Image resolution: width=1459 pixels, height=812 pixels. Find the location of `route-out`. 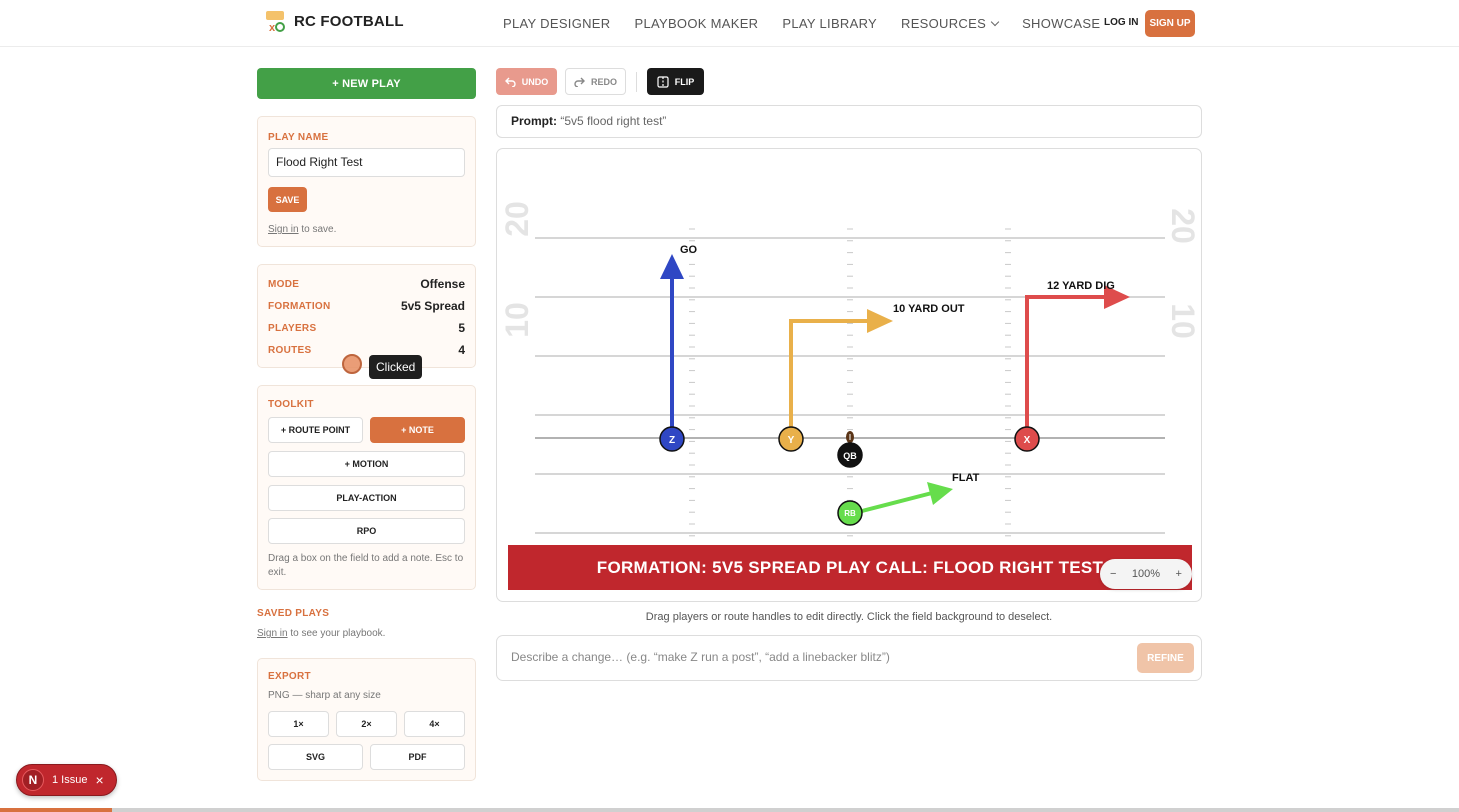

route-out is located at coordinates (829, 373).